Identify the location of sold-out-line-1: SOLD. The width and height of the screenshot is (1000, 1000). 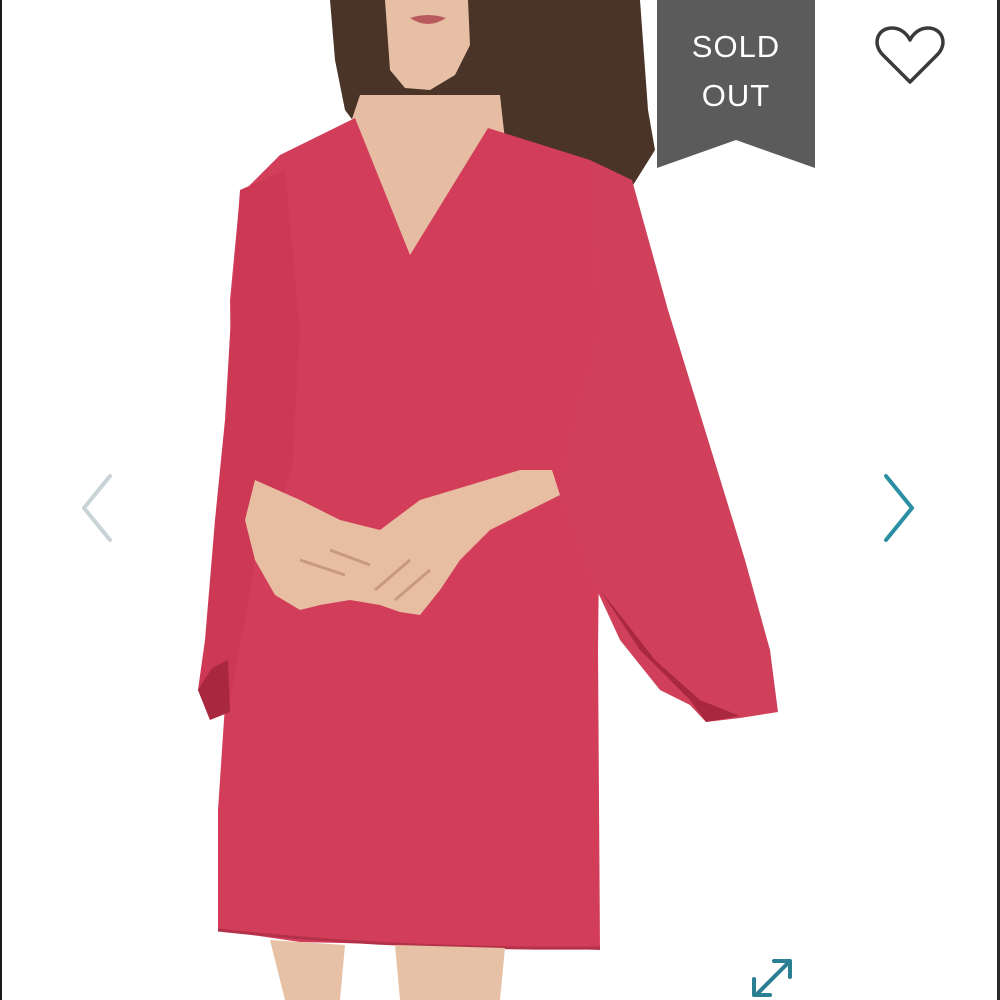
(736, 46).